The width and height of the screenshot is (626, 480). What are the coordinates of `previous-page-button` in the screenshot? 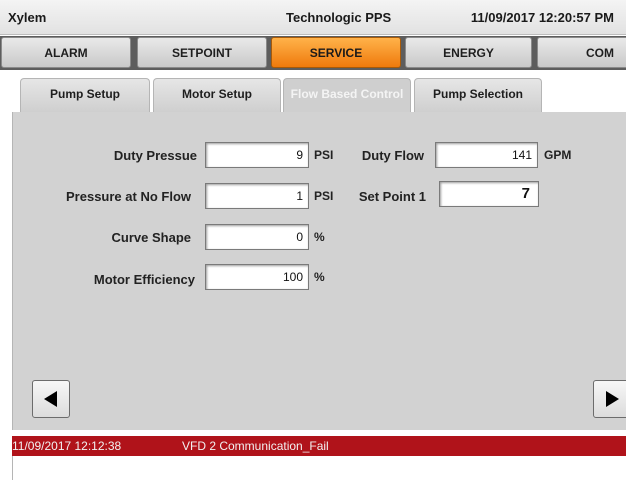 It's located at (51, 399).